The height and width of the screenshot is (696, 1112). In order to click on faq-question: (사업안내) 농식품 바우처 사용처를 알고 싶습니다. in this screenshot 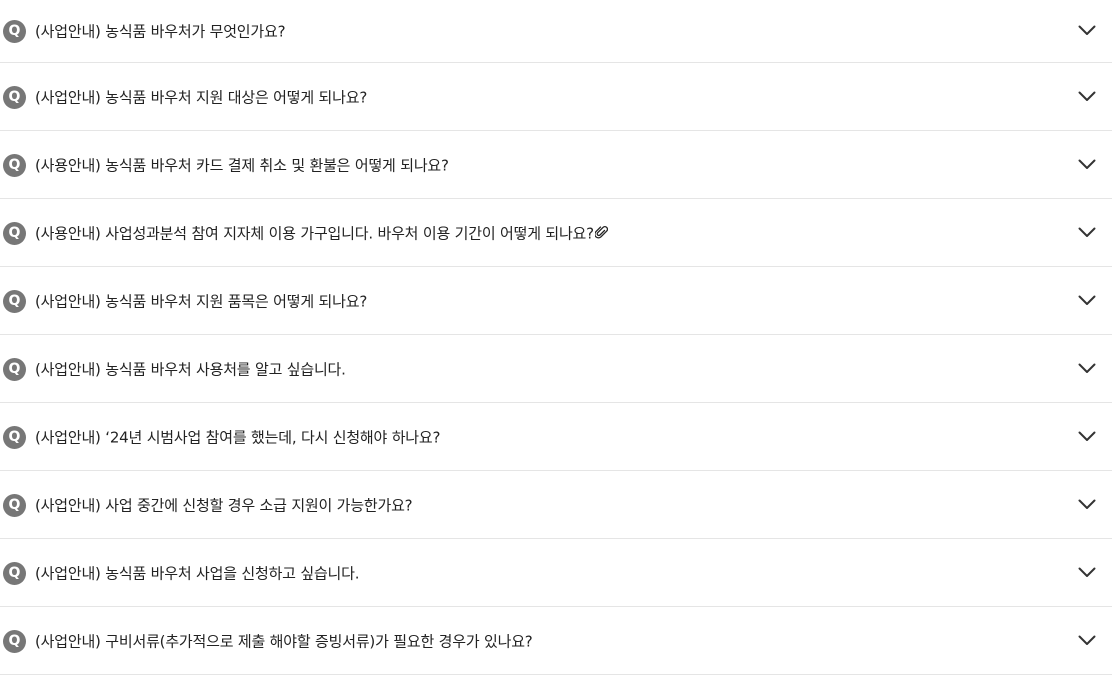, I will do `click(190, 368)`.